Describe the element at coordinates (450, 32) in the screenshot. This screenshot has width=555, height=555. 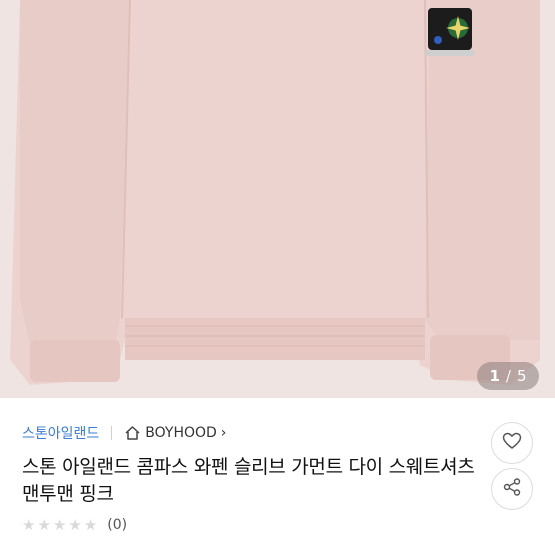
I see `compass-patch` at that location.